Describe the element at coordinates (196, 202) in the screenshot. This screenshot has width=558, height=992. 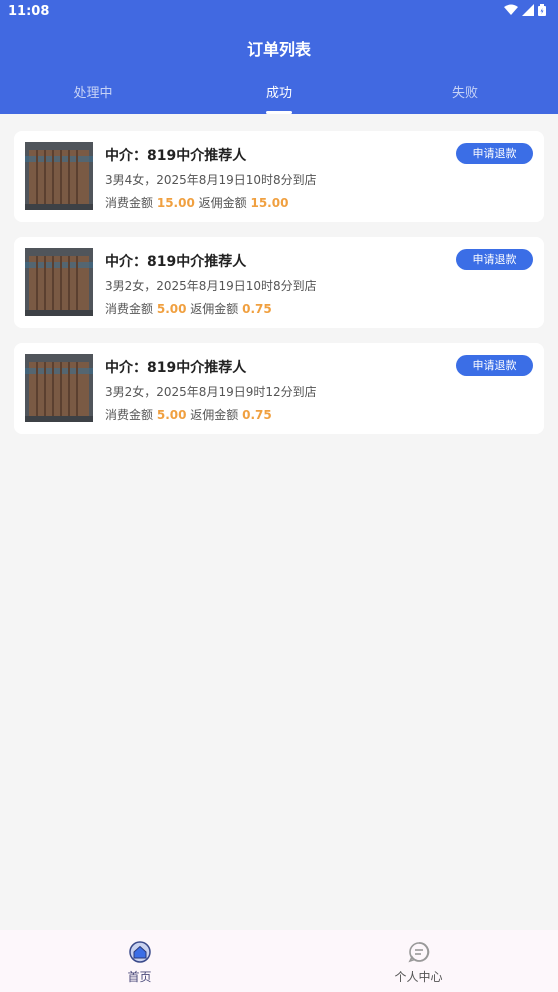
I see `amount-row: 消费金额 15.00 返佣金额 15.00` at that location.